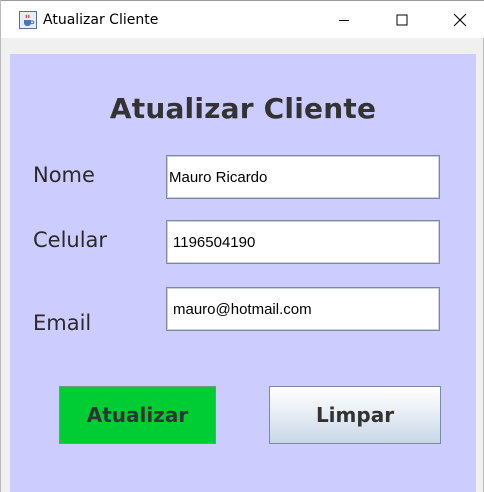 The height and width of the screenshot is (492, 484). I want to click on atualizar-button: Atualizar, so click(137, 415).